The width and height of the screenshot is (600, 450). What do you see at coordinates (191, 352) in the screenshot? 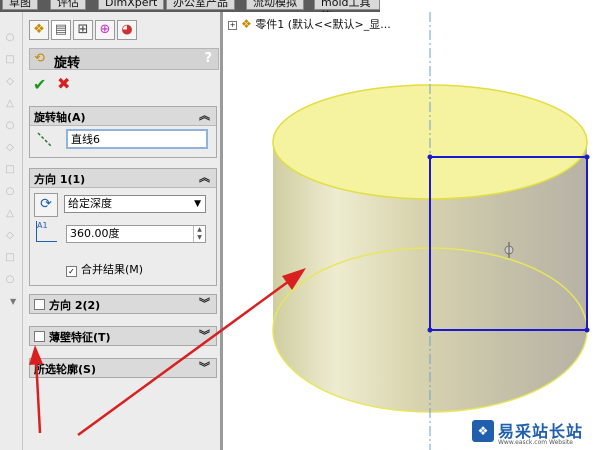
I see `annotation-arrow-diagonal` at bounding box center [191, 352].